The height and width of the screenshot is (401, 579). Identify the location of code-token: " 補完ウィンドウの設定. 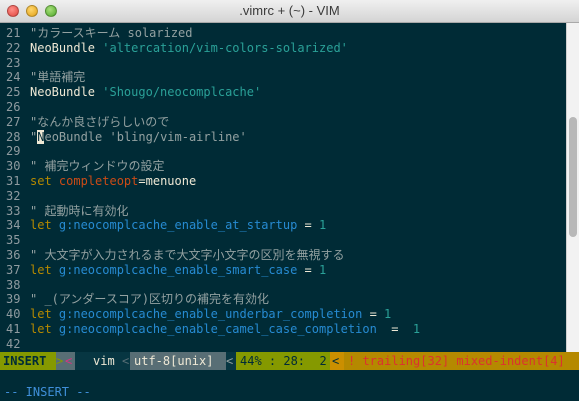
(97, 166).